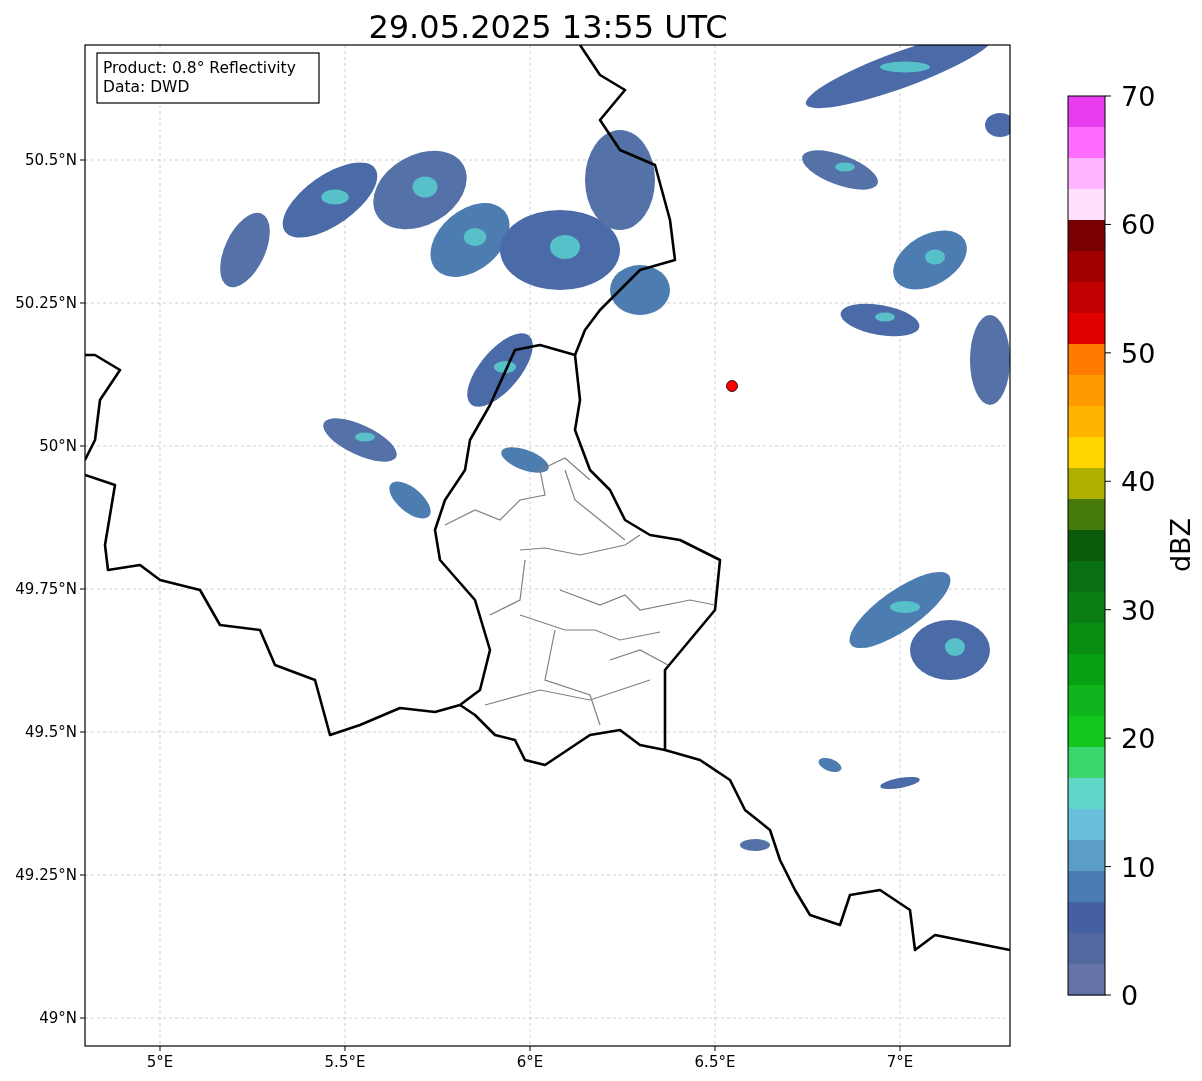  I want to click on y-tick-label: 50°N, so click(58, 446).